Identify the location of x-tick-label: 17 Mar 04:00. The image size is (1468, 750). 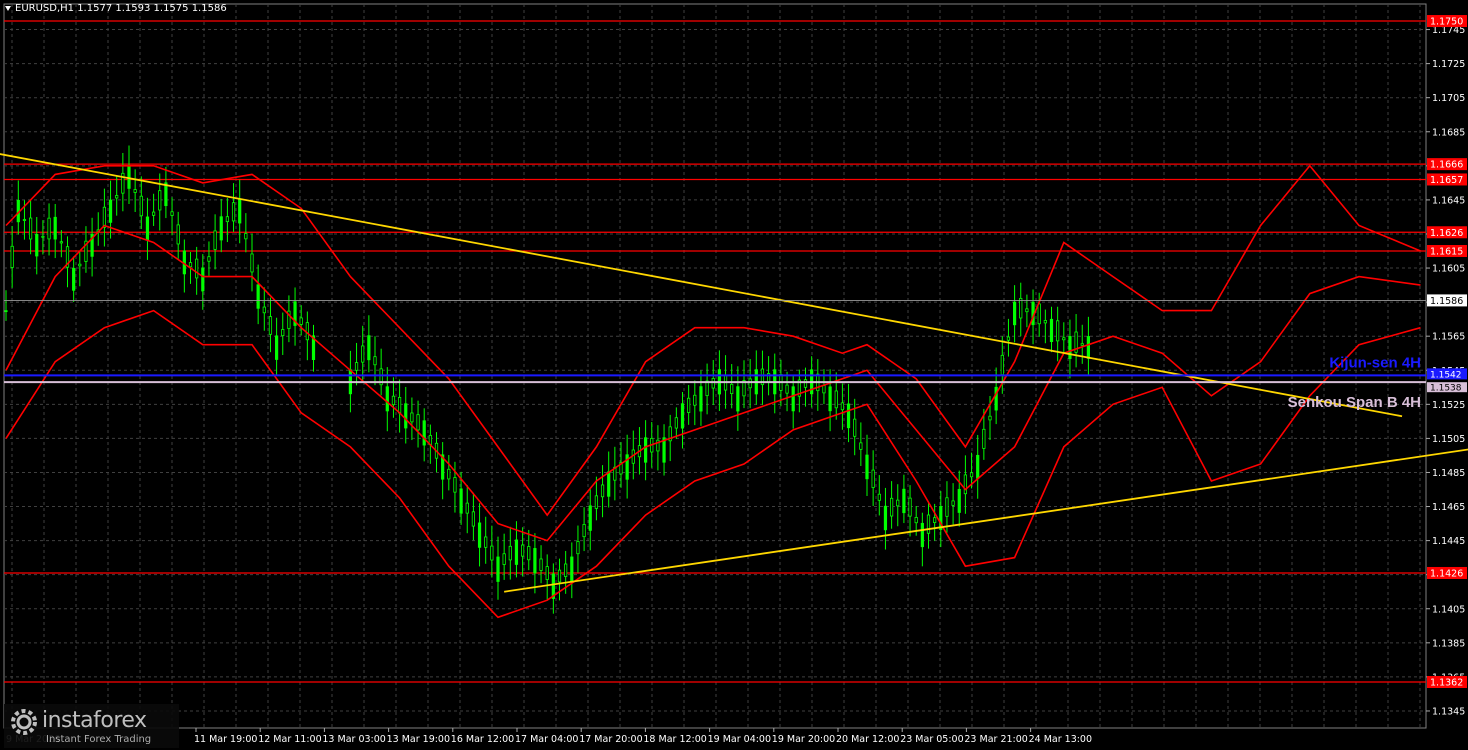
(546, 739).